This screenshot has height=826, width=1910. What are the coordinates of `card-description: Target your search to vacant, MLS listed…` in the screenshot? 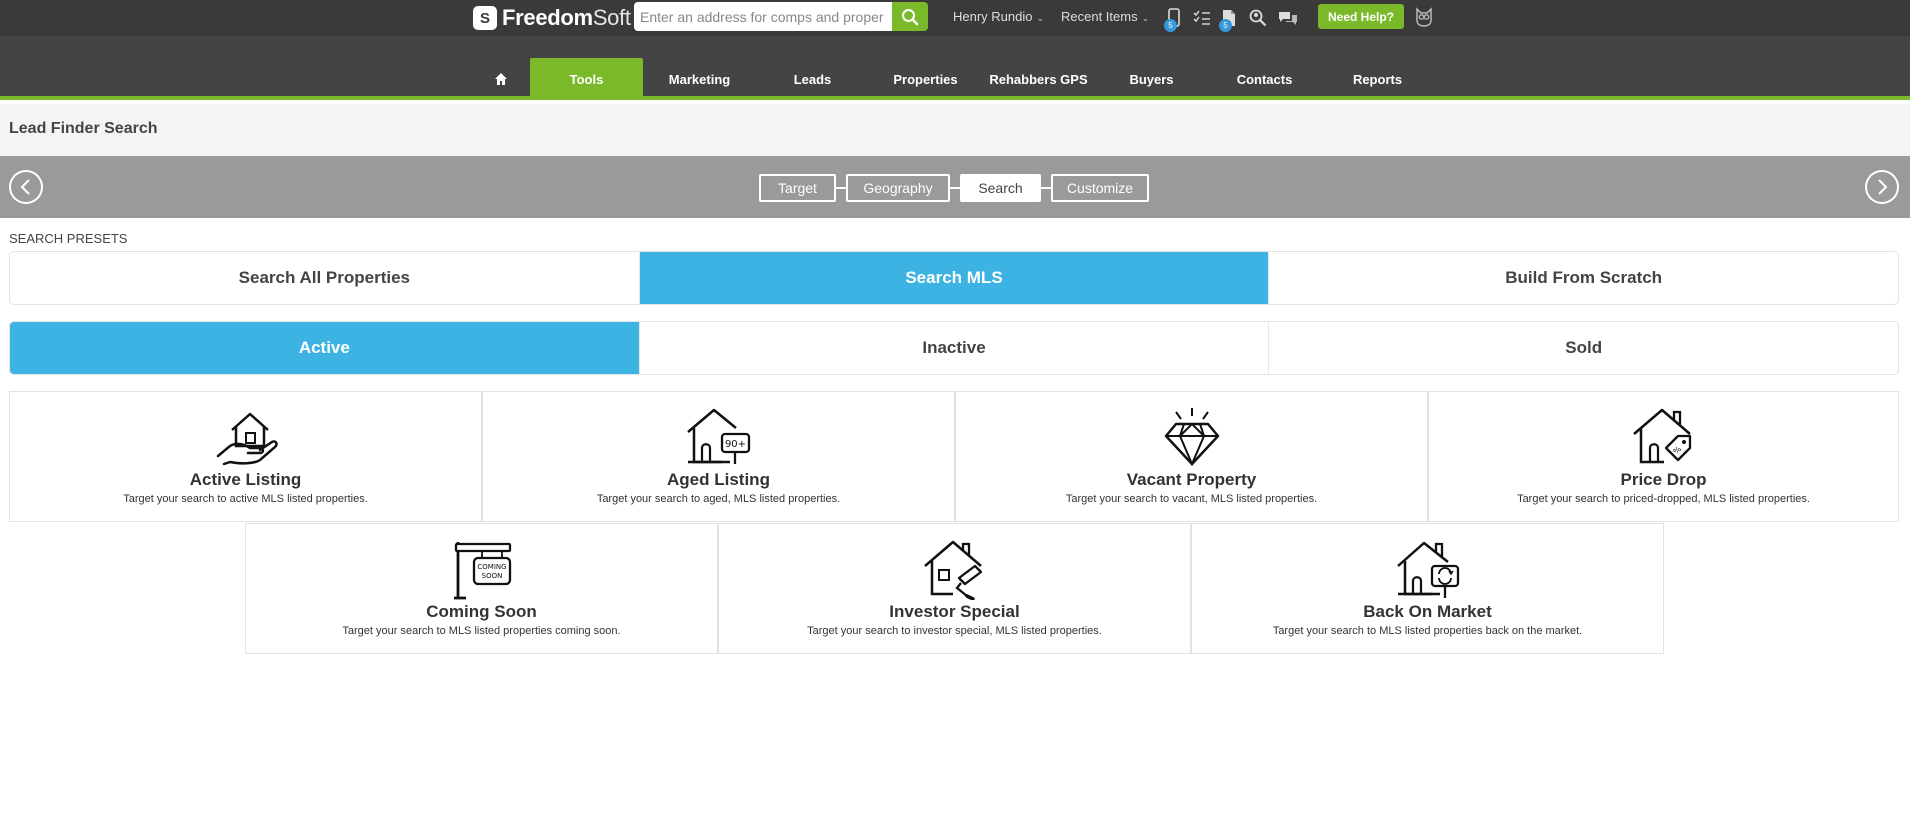 It's located at (1191, 499).